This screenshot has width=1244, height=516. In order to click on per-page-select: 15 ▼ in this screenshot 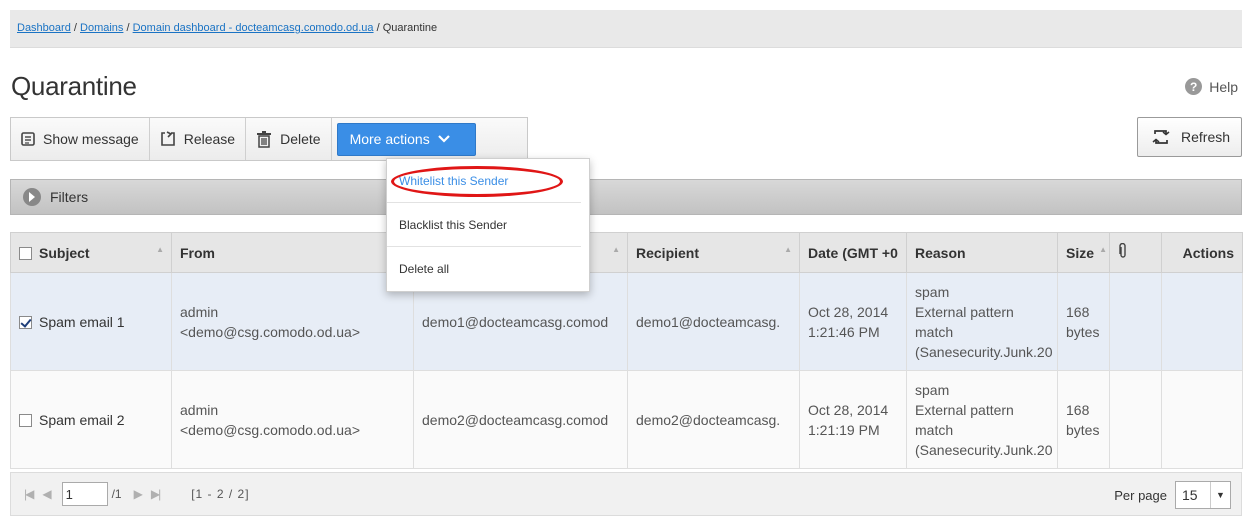, I will do `click(1203, 495)`.